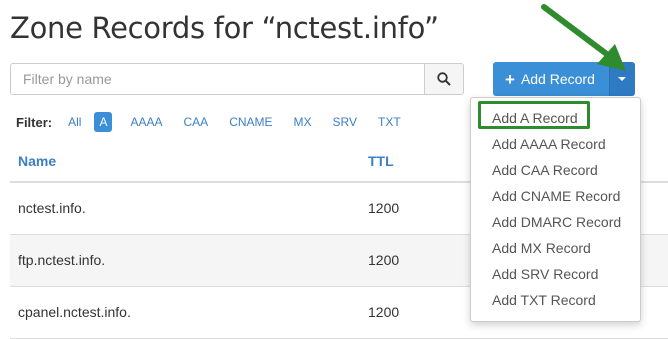  I want to click on filter-mx: MX, so click(303, 122).